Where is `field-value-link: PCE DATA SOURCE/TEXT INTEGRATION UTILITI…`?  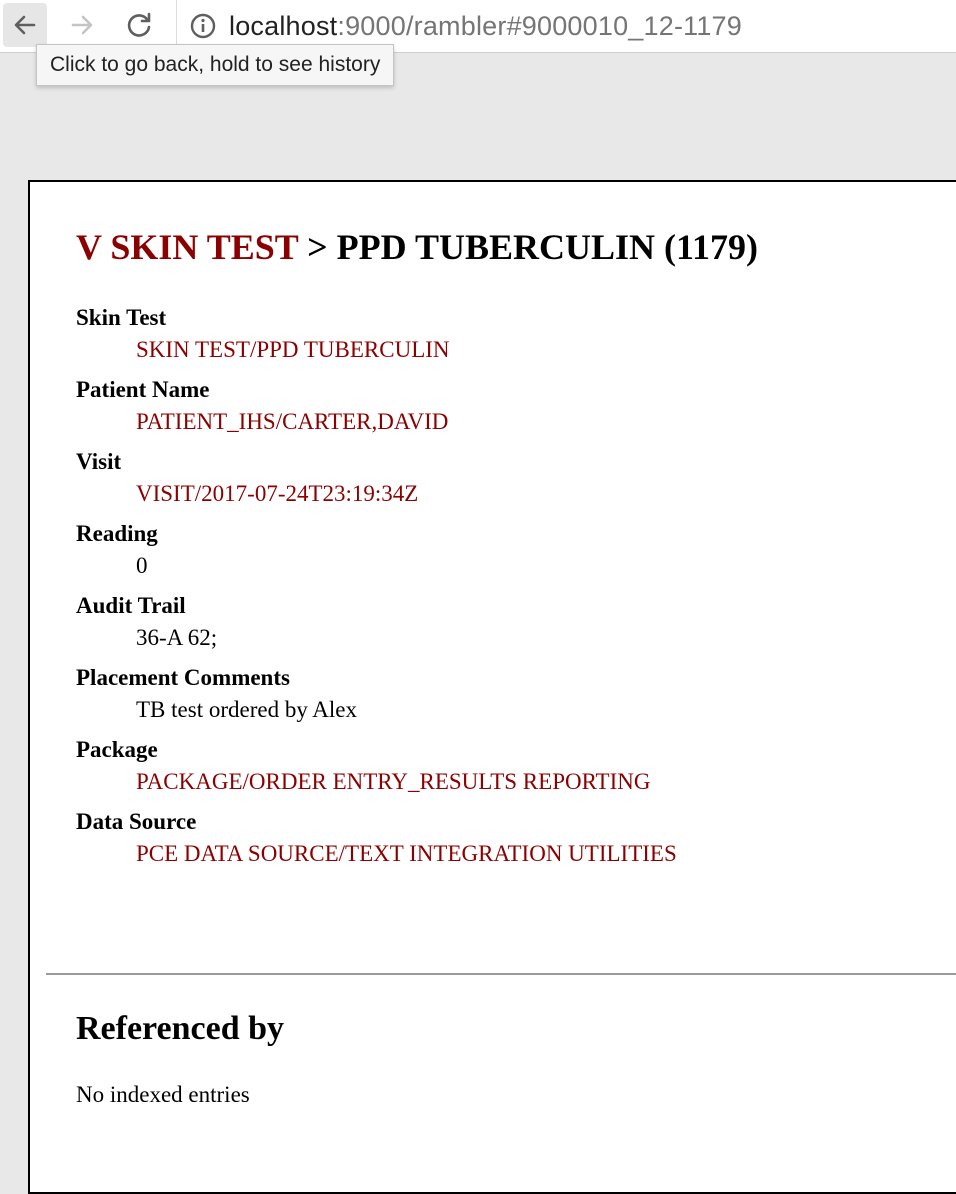 field-value-link: PCE DATA SOURCE/TEXT INTEGRATION UTILITI… is located at coordinates (506, 854).